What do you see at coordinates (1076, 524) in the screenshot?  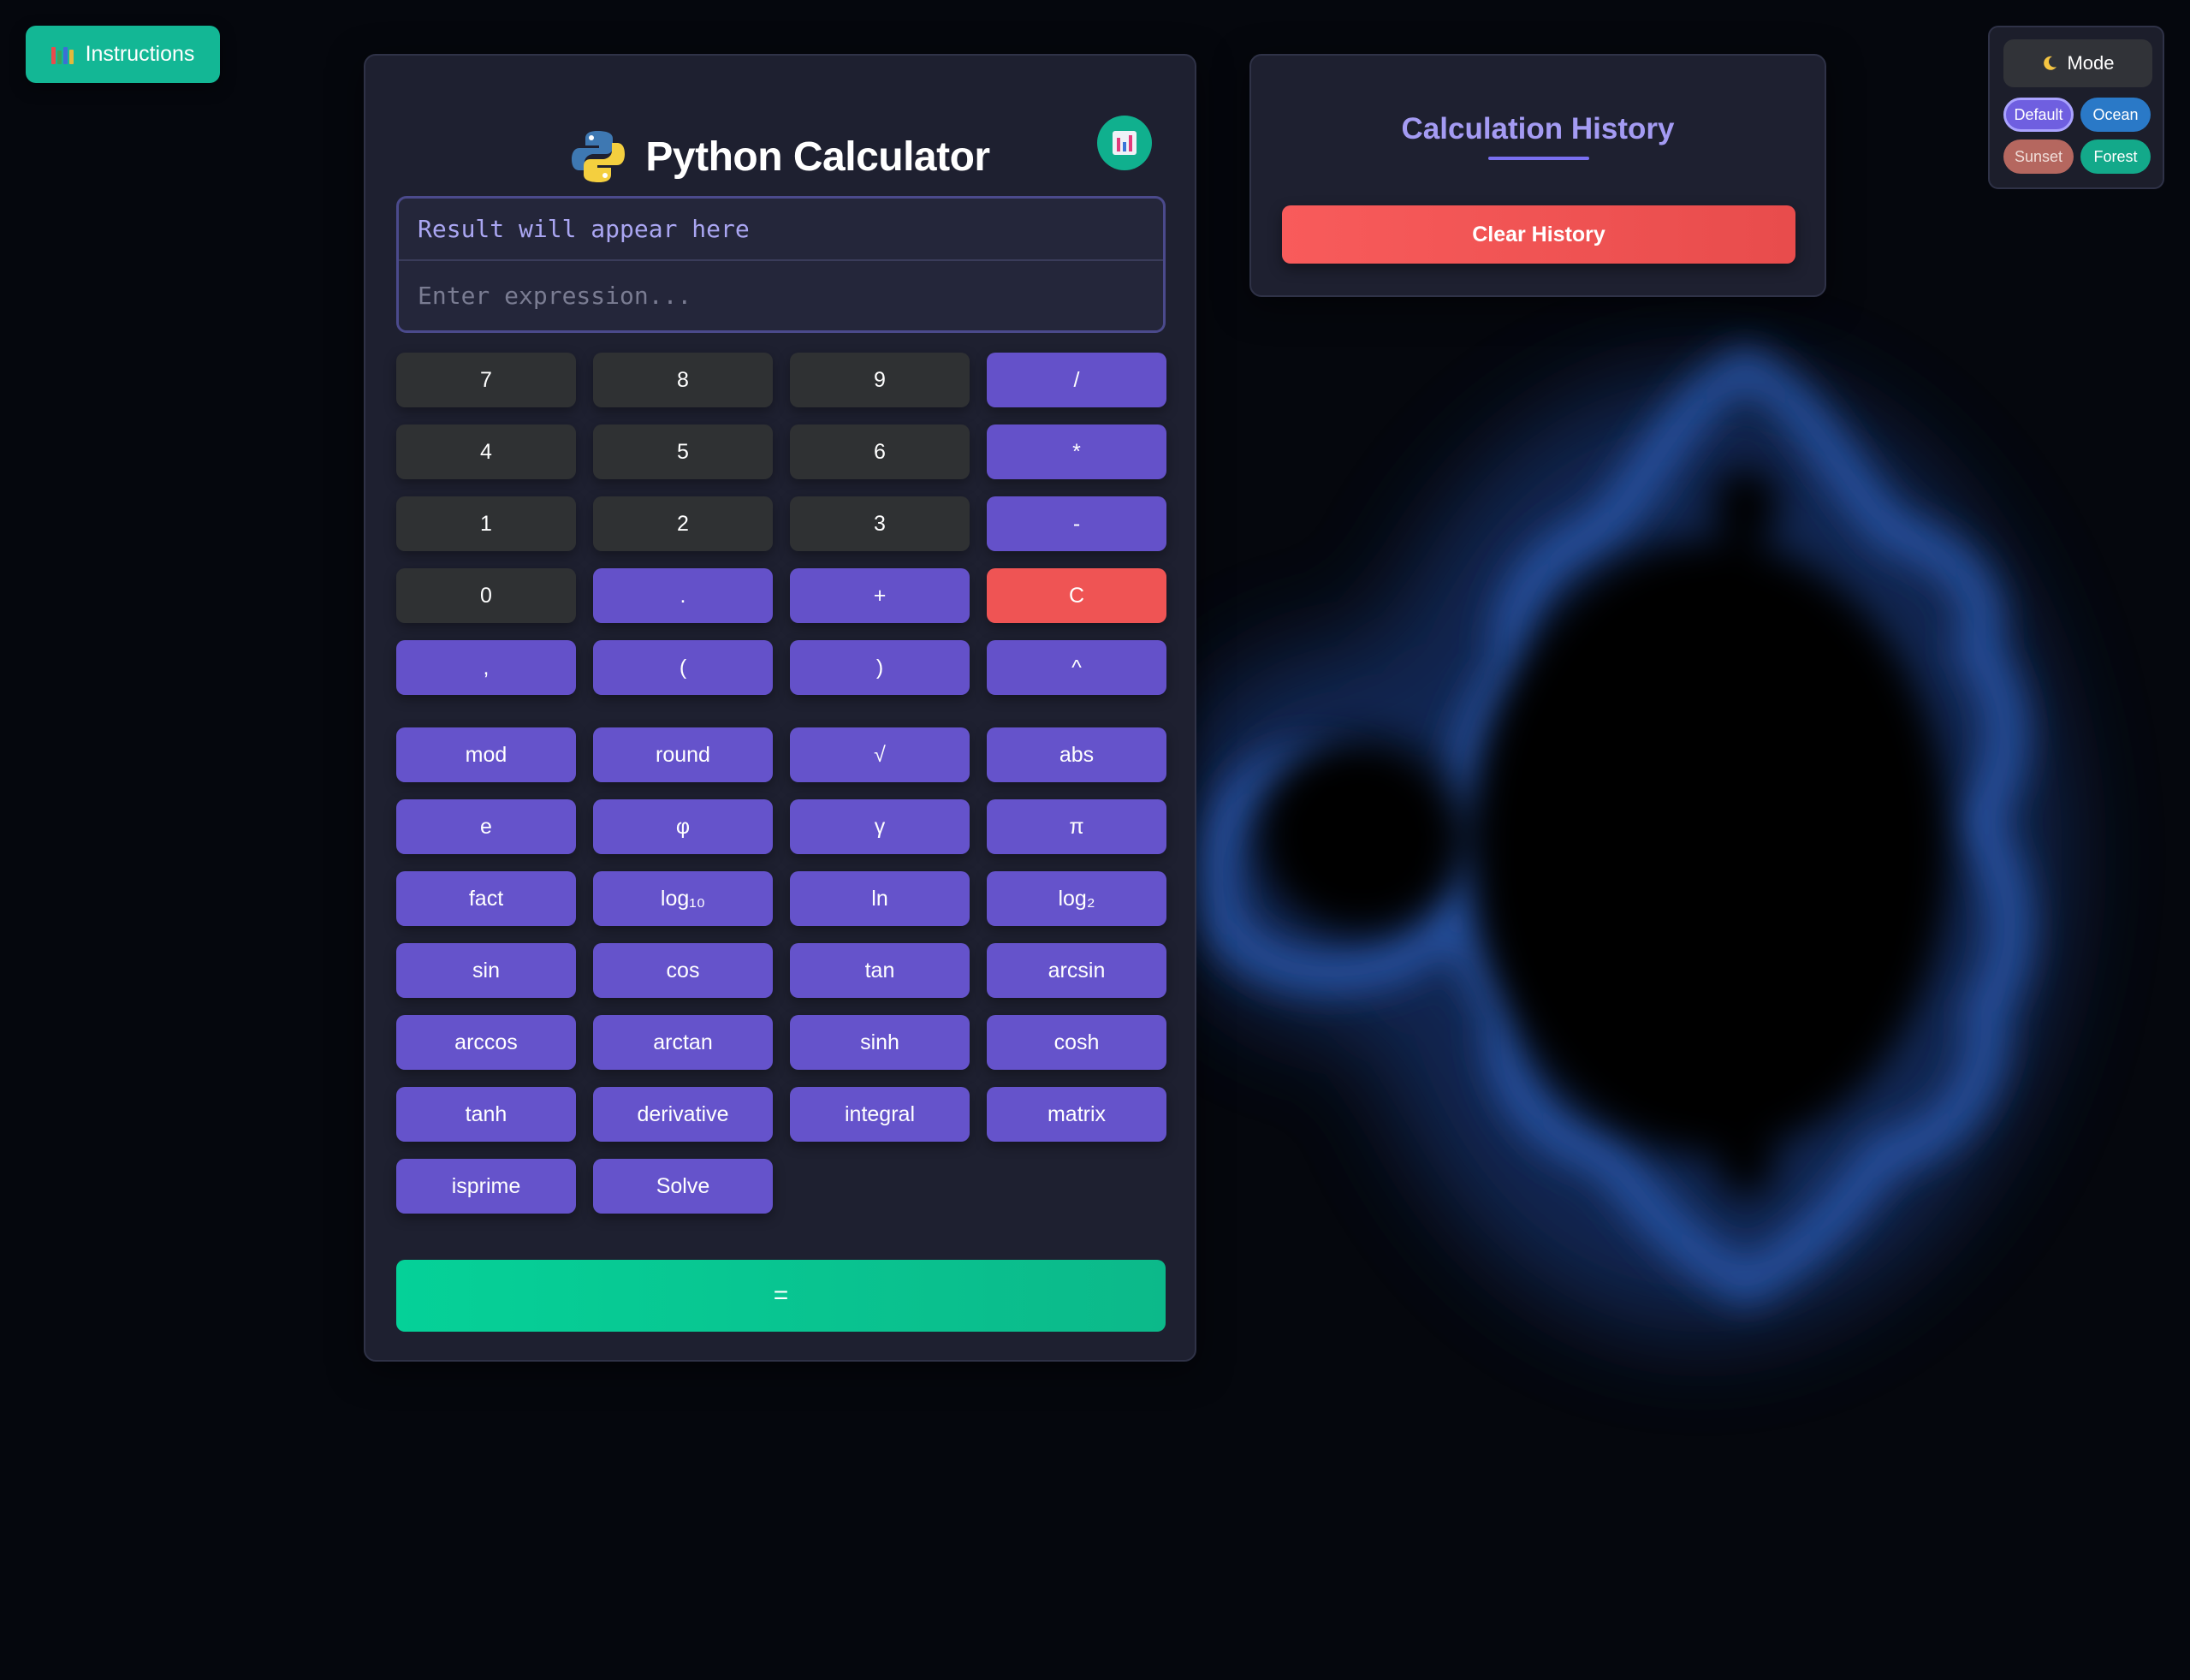 I see `key-button-11: -` at bounding box center [1076, 524].